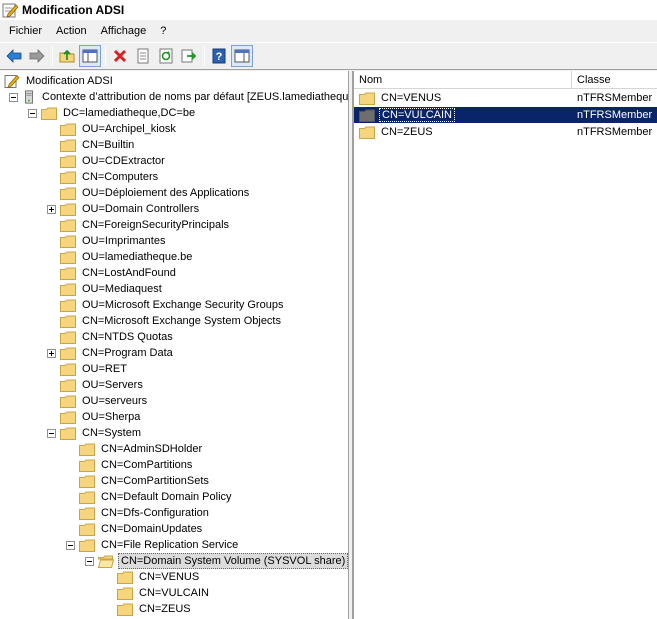 The width and height of the screenshot is (657, 619). What do you see at coordinates (174, 593) in the screenshot?
I see `tree-item-label: CN=VULCAIN` at bounding box center [174, 593].